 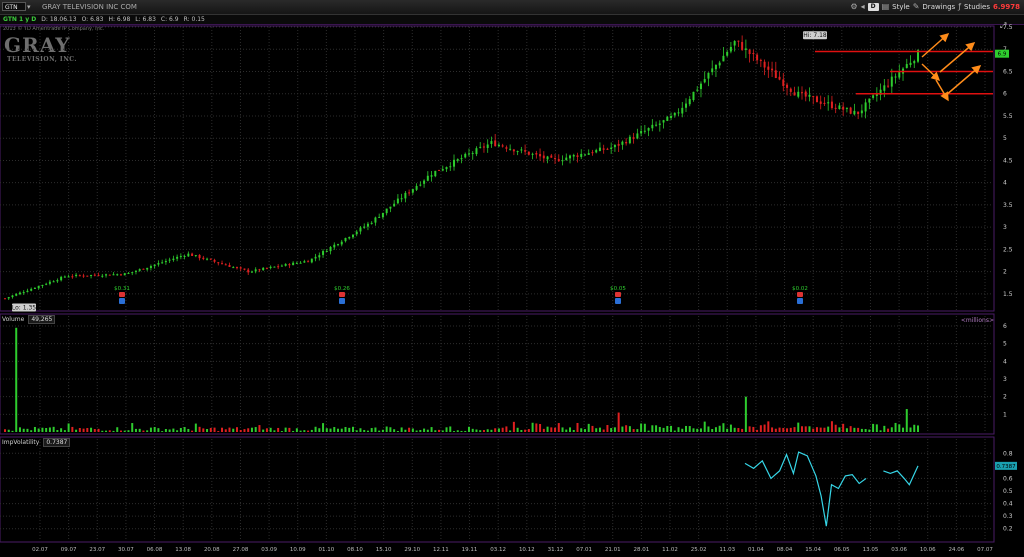 I want to click on price-y-tick: 1.5, so click(x=1008, y=294).